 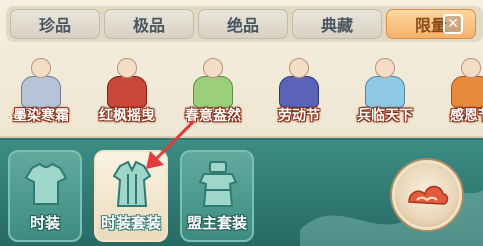 What do you see at coordinates (464, 81) in the screenshot?
I see `thanksgiving-costume-icon` at bounding box center [464, 81].